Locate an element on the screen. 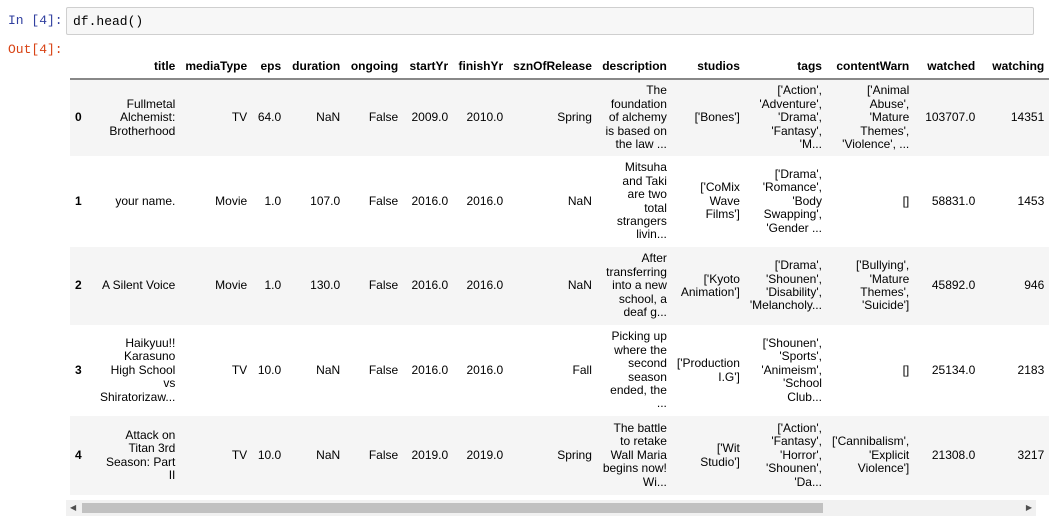  cell-watching: 14351 is located at coordinates (1027, 117).